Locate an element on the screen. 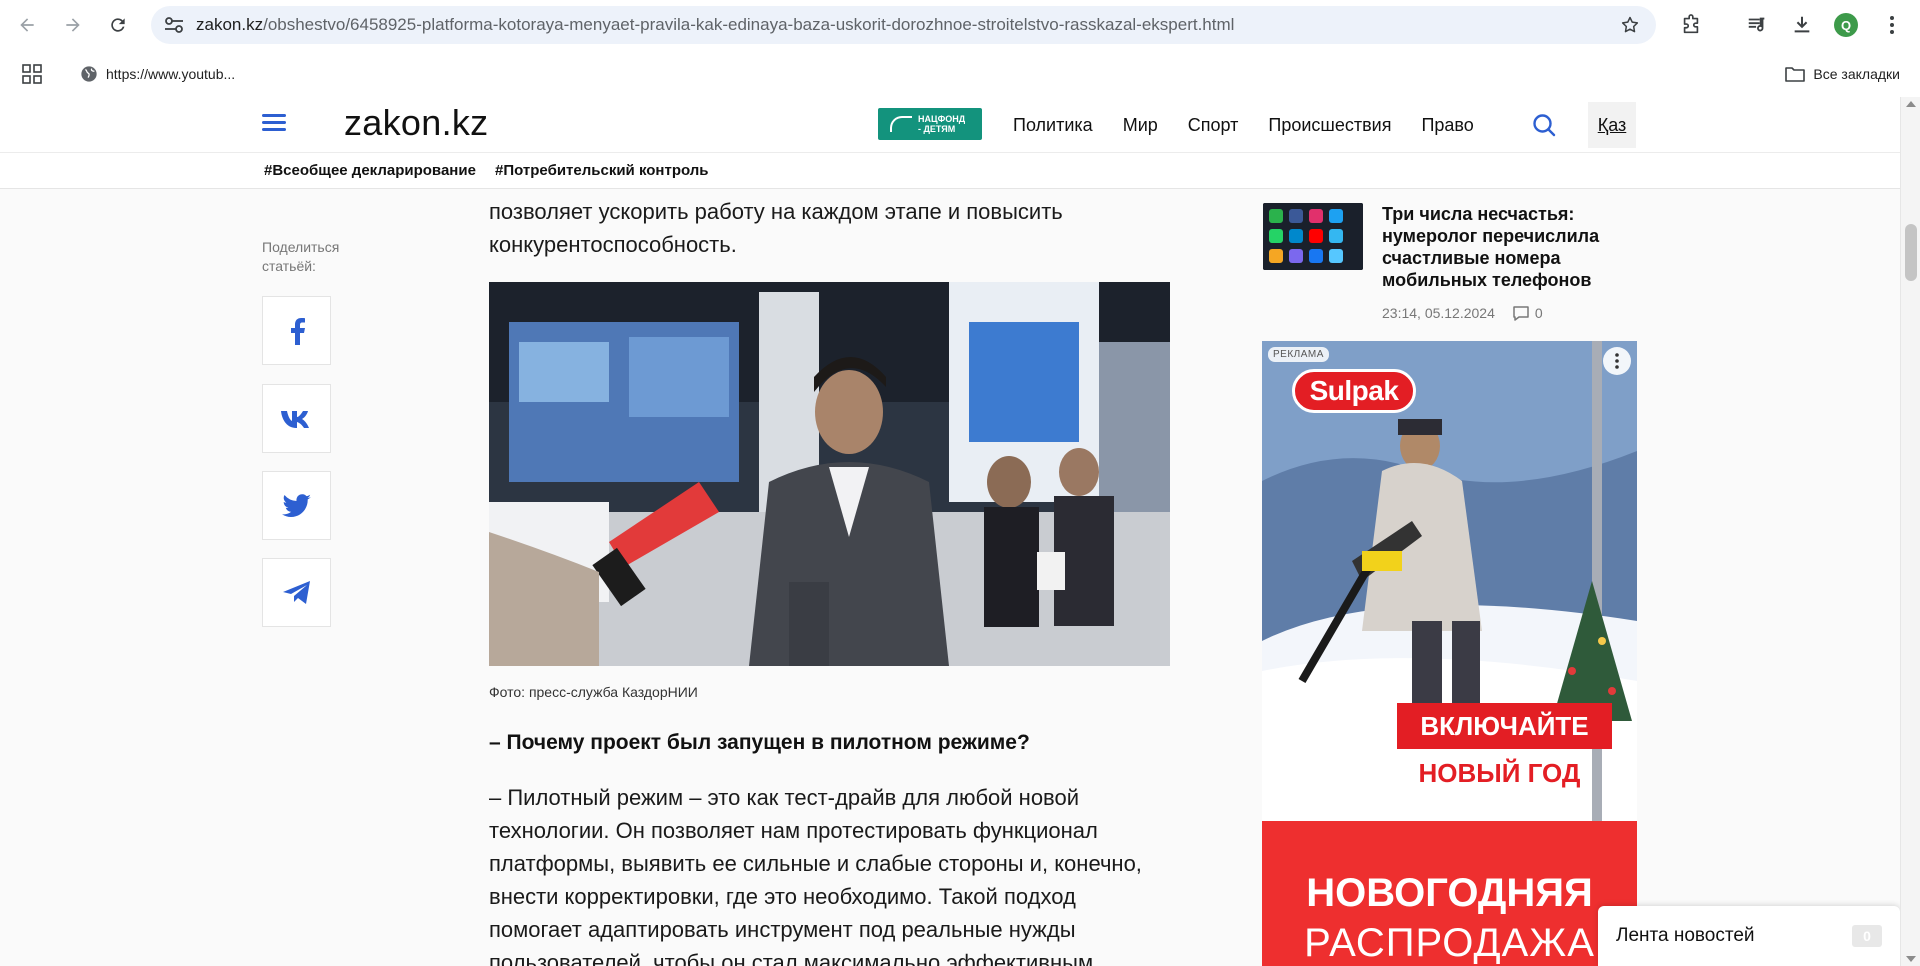  ad-badge: РЕКЛАМА is located at coordinates (1298, 354).